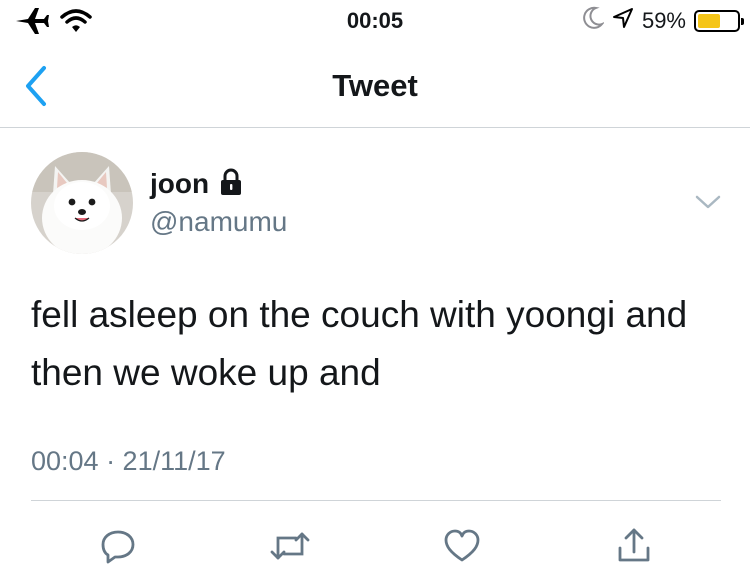 This screenshot has width=750, height=576. What do you see at coordinates (218, 222) in the screenshot?
I see `author-handle: @namumu` at bounding box center [218, 222].